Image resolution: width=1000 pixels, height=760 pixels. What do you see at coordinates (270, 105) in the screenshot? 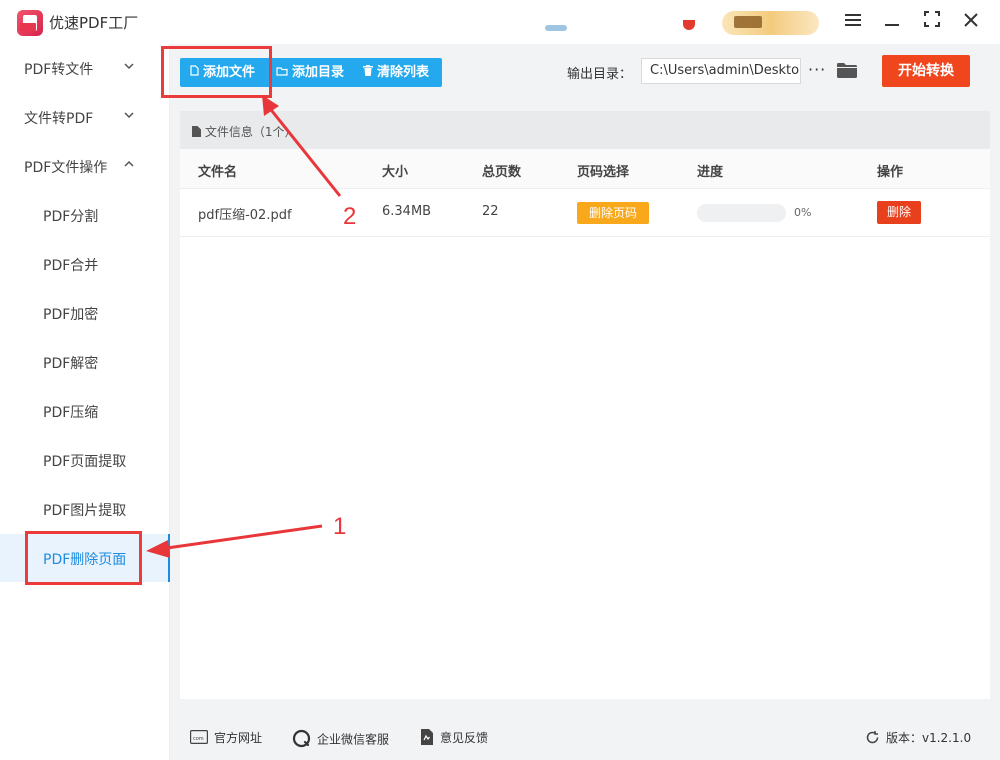
I see `arrow-2-head` at bounding box center [270, 105].